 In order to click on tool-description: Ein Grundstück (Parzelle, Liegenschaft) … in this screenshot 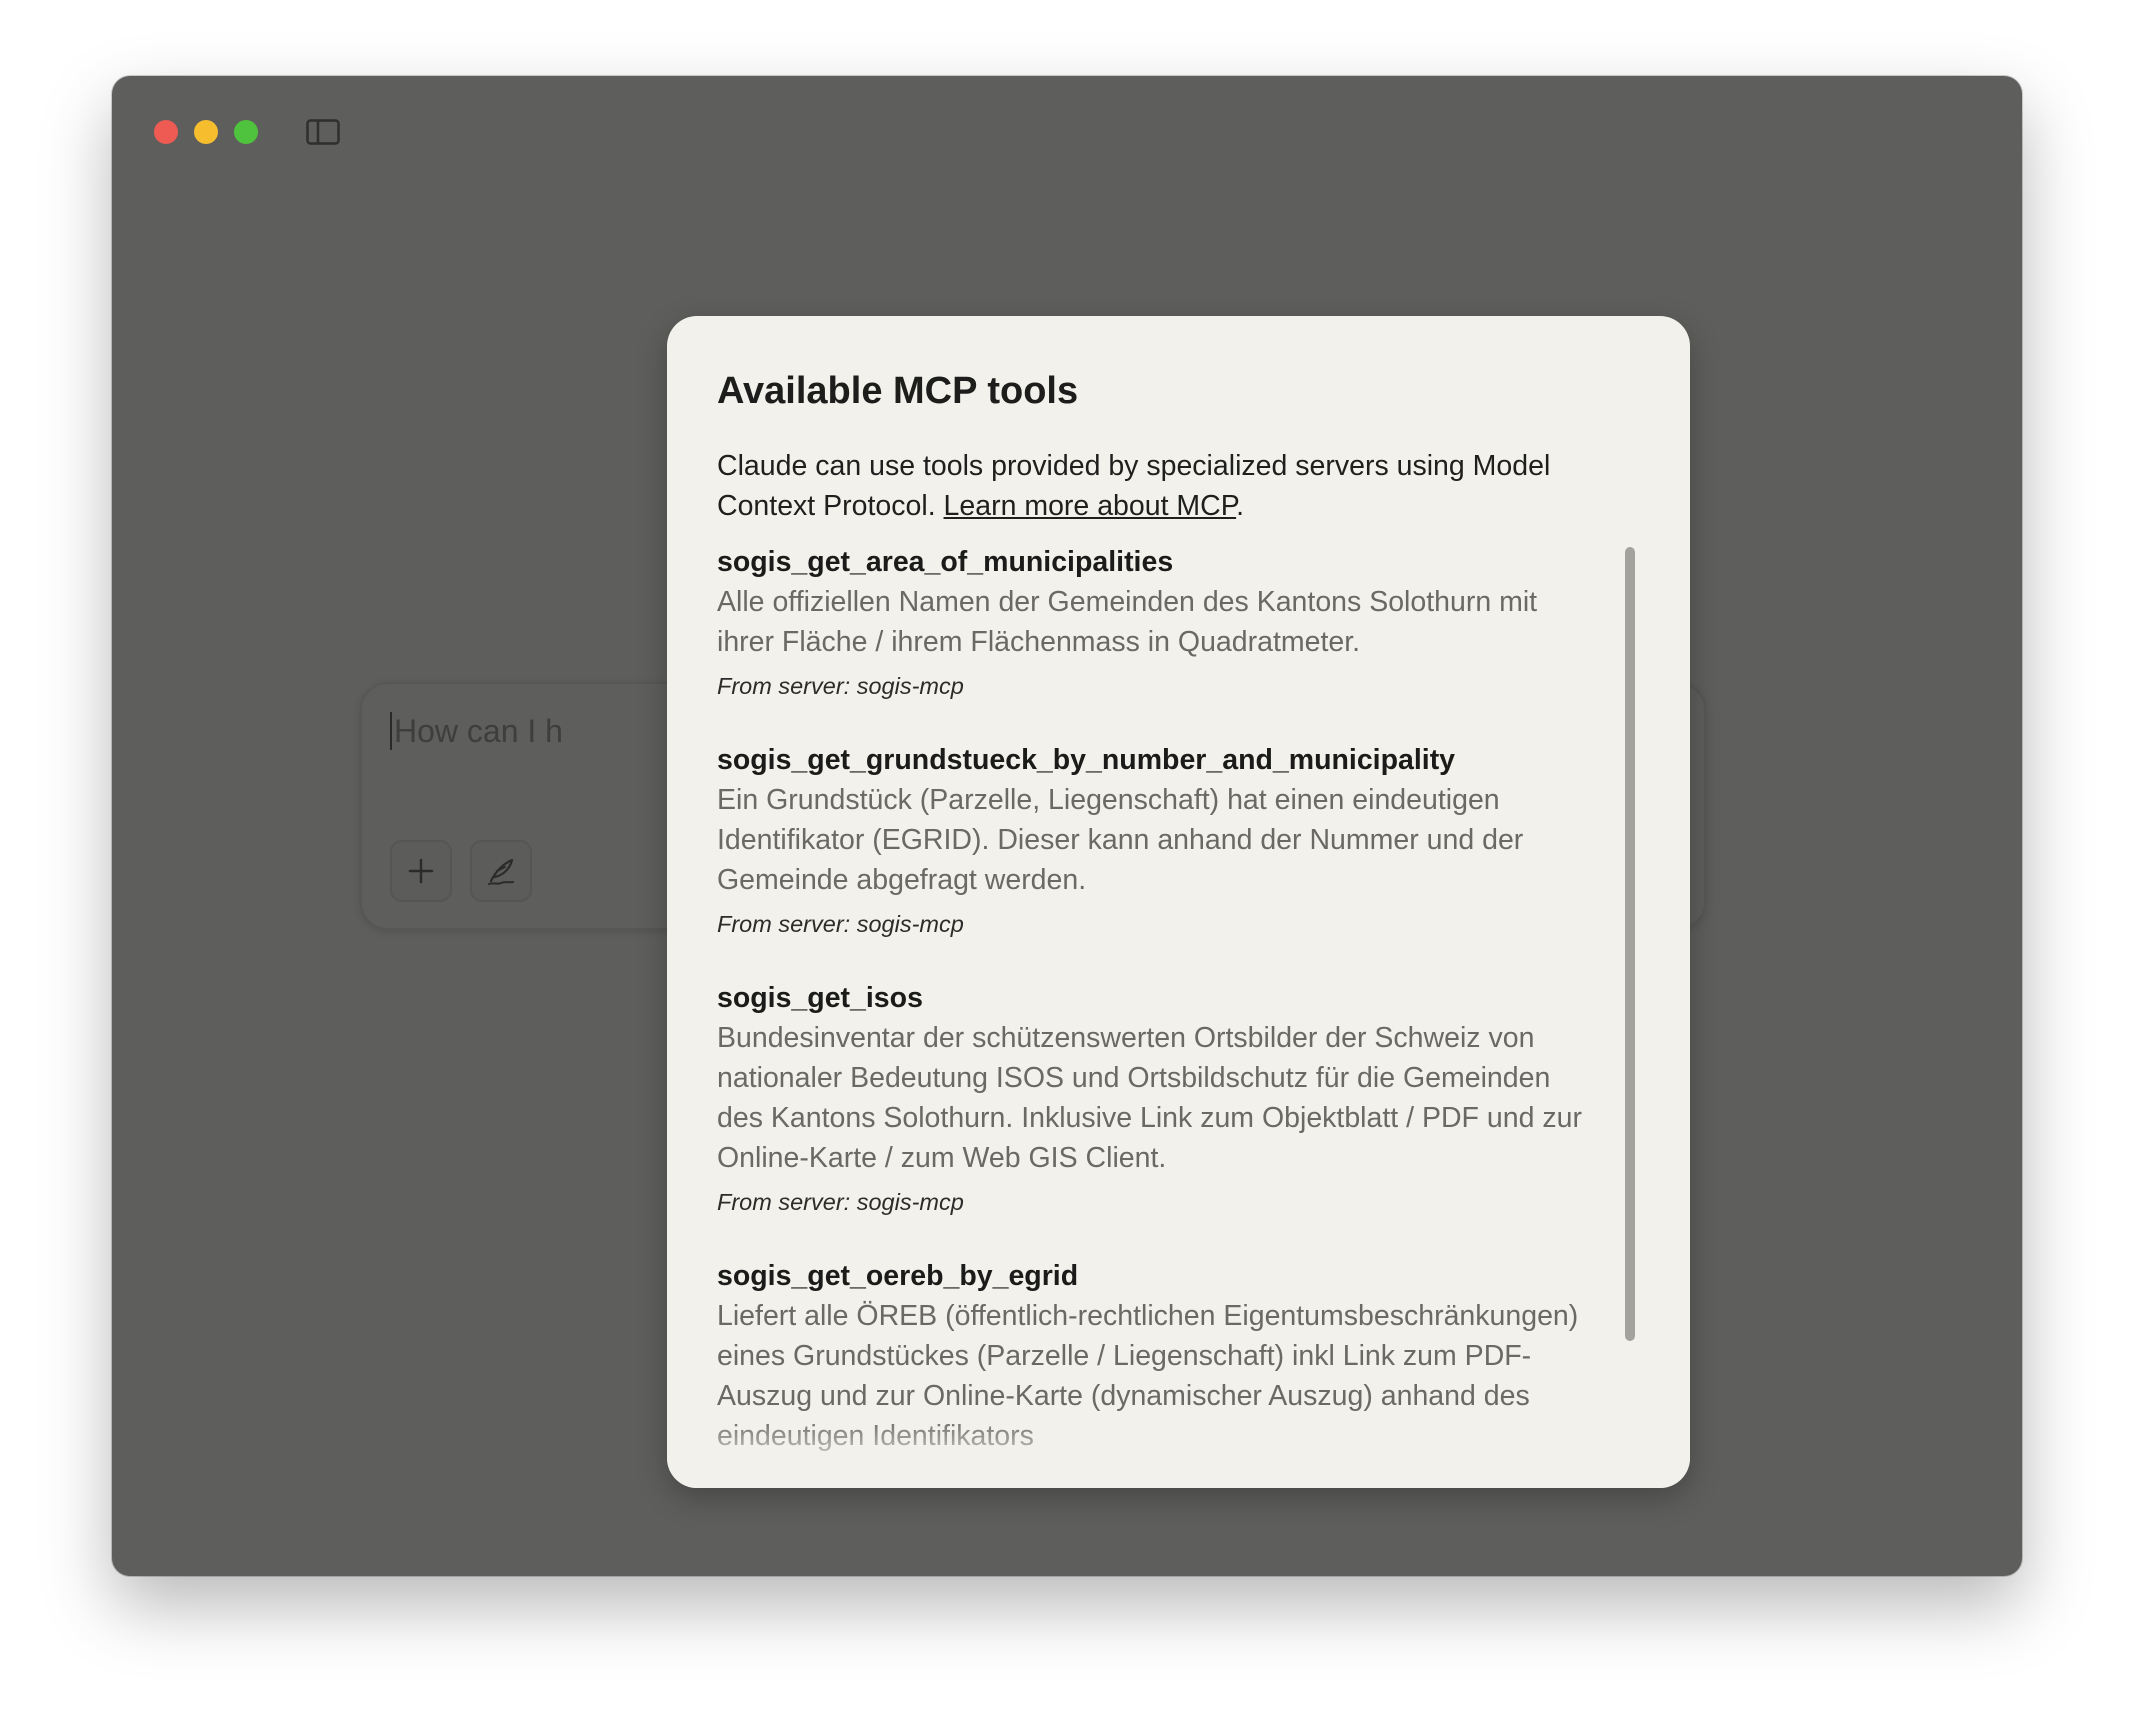, I will do `click(1120, 840)`.